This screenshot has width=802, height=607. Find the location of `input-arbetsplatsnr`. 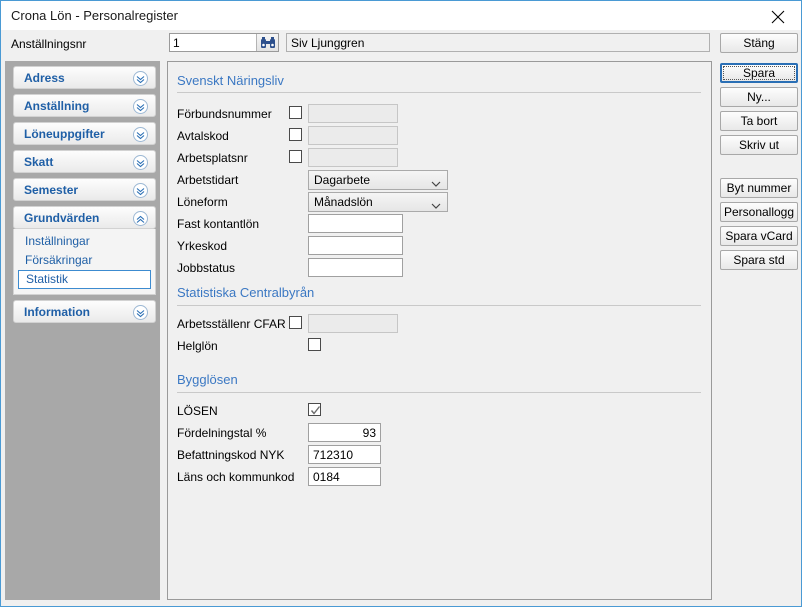

input-arbetsplatsnr is located at coordinates (353, 157).